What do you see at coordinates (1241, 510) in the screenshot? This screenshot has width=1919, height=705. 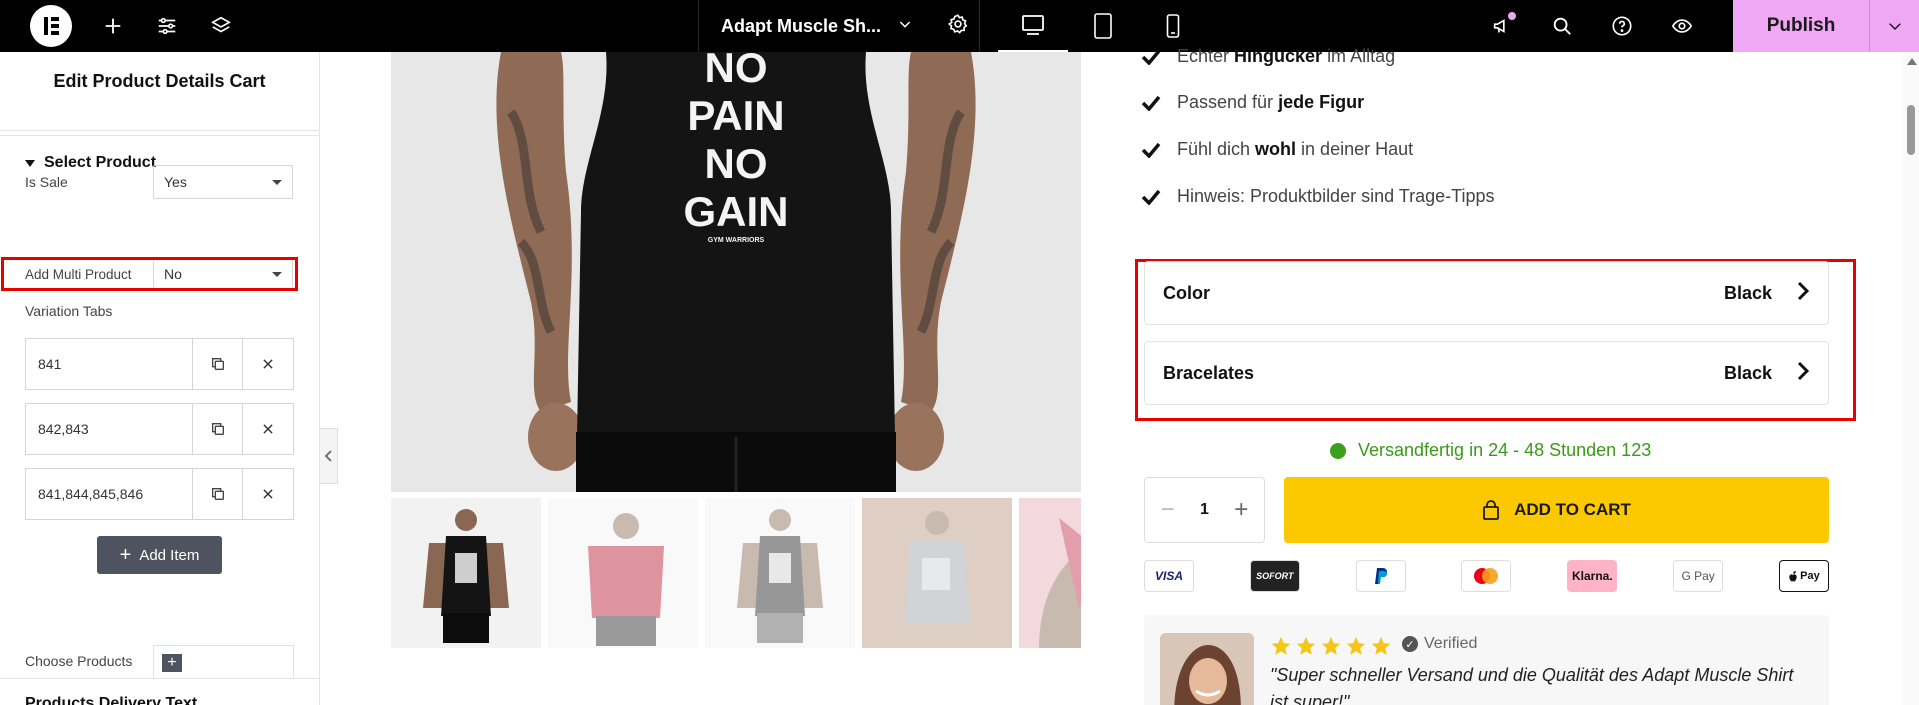 I see `increase-quantity-button: +` at bounding box center [1241, 510].